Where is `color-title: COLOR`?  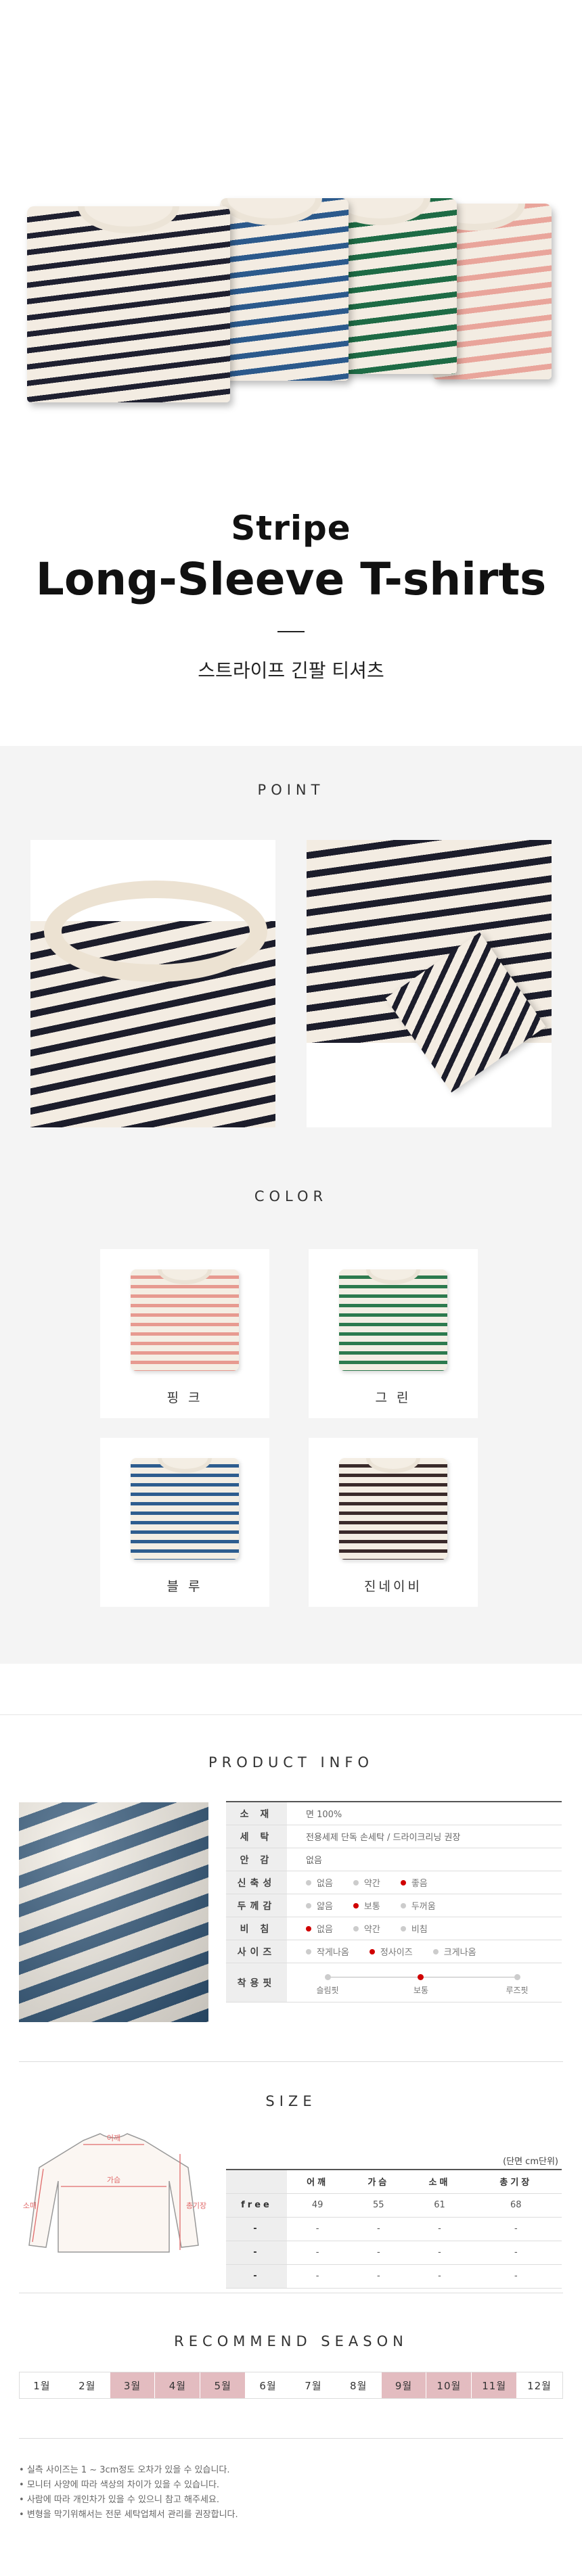 color-title: COLOR is located at coordinates (291, 1196).